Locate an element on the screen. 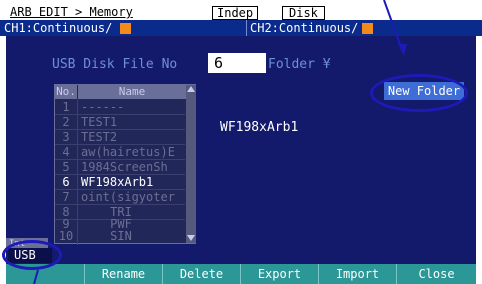 The image size is (482, 284). list-item-selected: 6 WF198xArb1 is located at coordinates (120, 182).